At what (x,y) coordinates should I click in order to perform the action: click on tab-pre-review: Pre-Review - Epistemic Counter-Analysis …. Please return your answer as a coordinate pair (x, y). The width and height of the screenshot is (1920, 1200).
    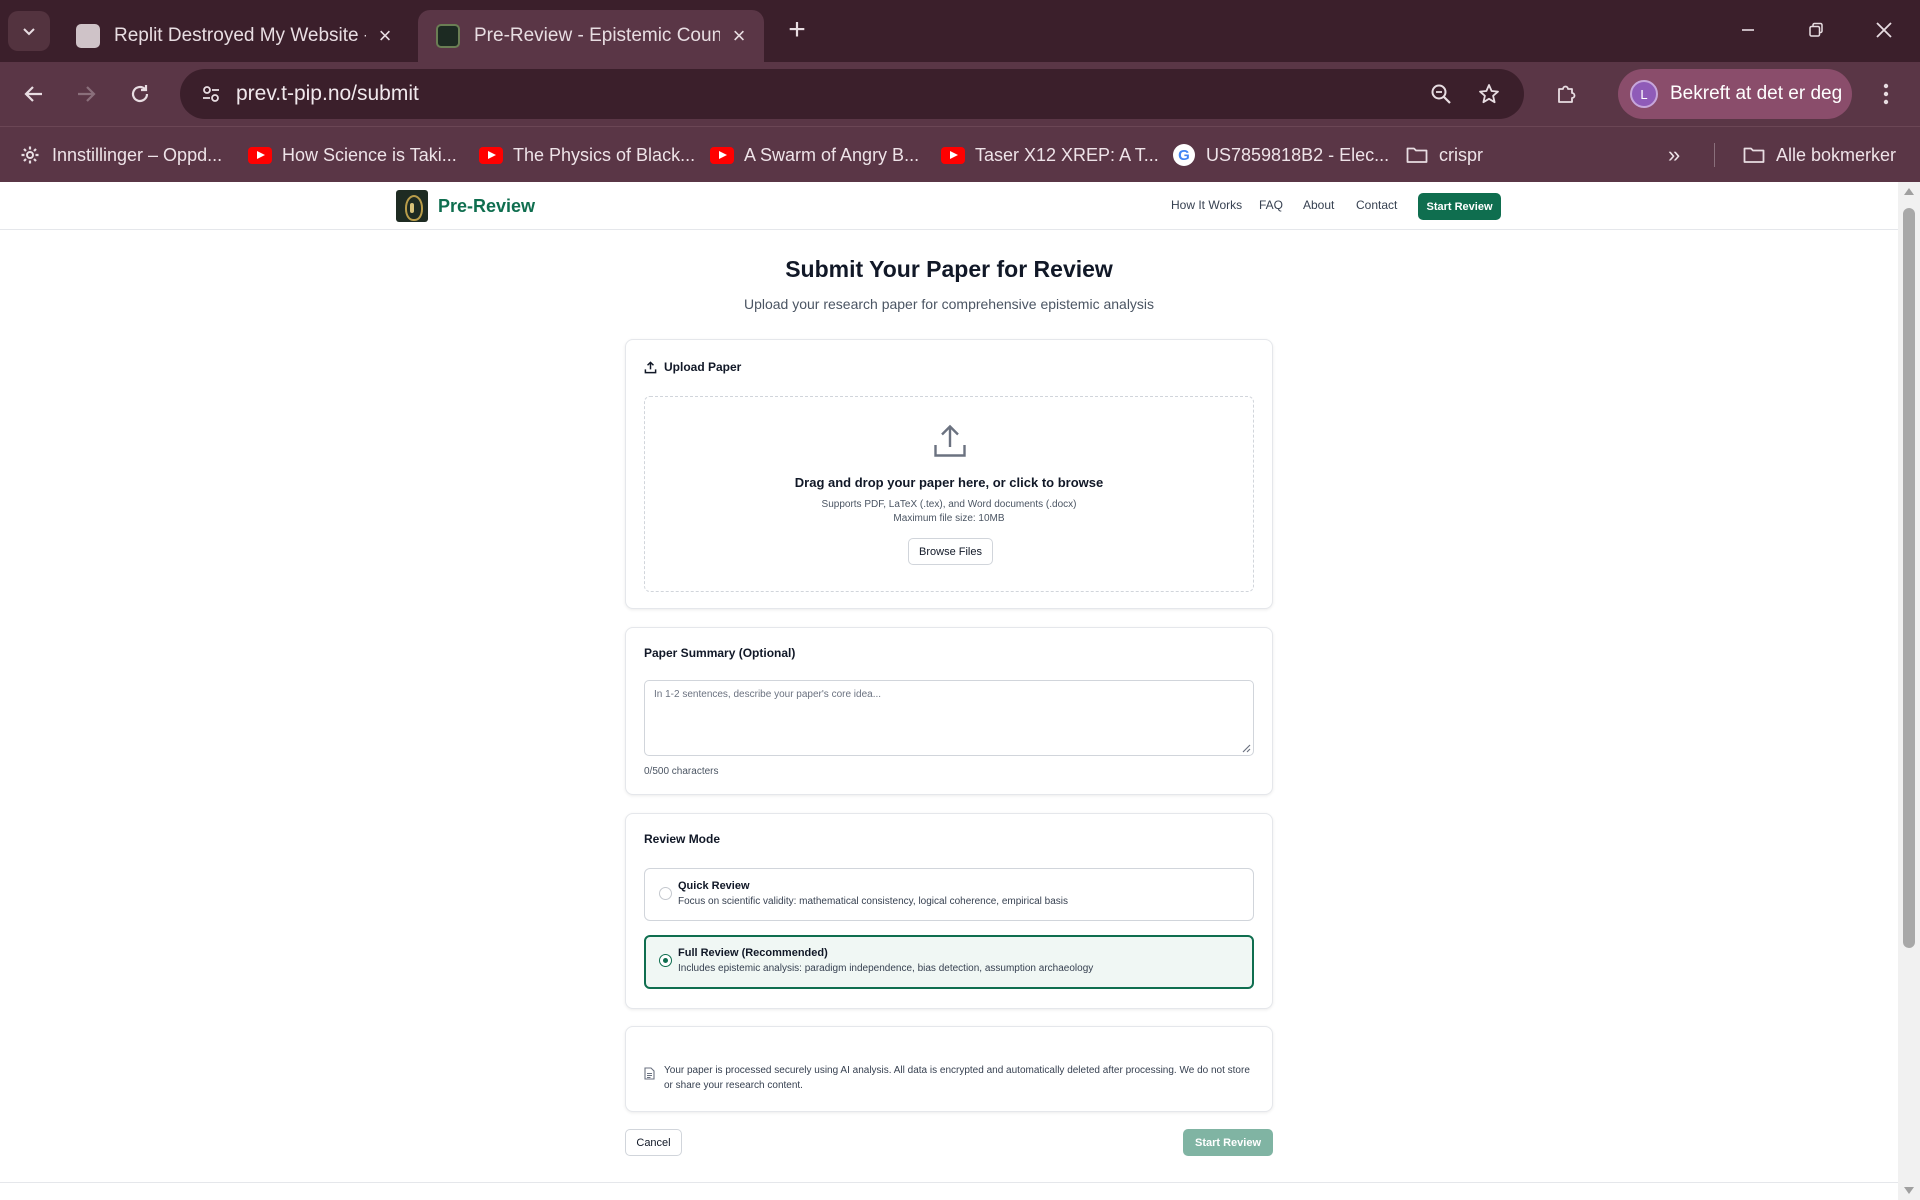
    Looking at the image, I should click on (591, 36).